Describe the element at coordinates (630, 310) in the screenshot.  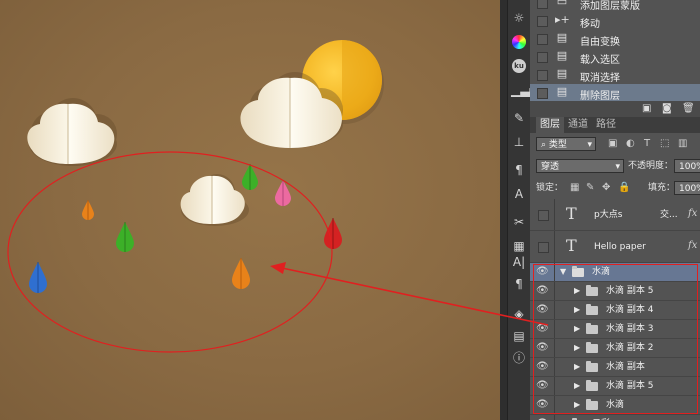
I see `layer-name: 水滴 副本 4` at that location.